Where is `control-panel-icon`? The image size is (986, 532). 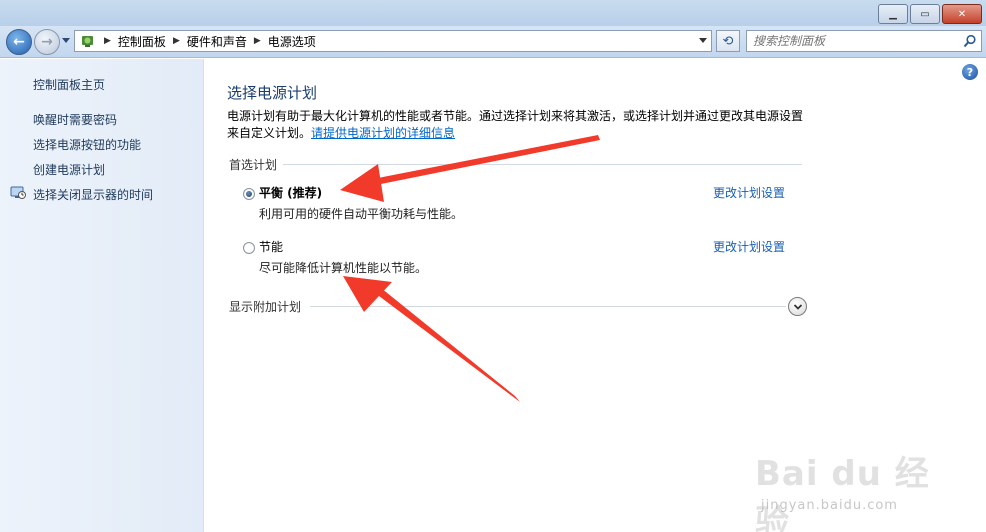
control-panel-icon is located at coordinates (88, 41).